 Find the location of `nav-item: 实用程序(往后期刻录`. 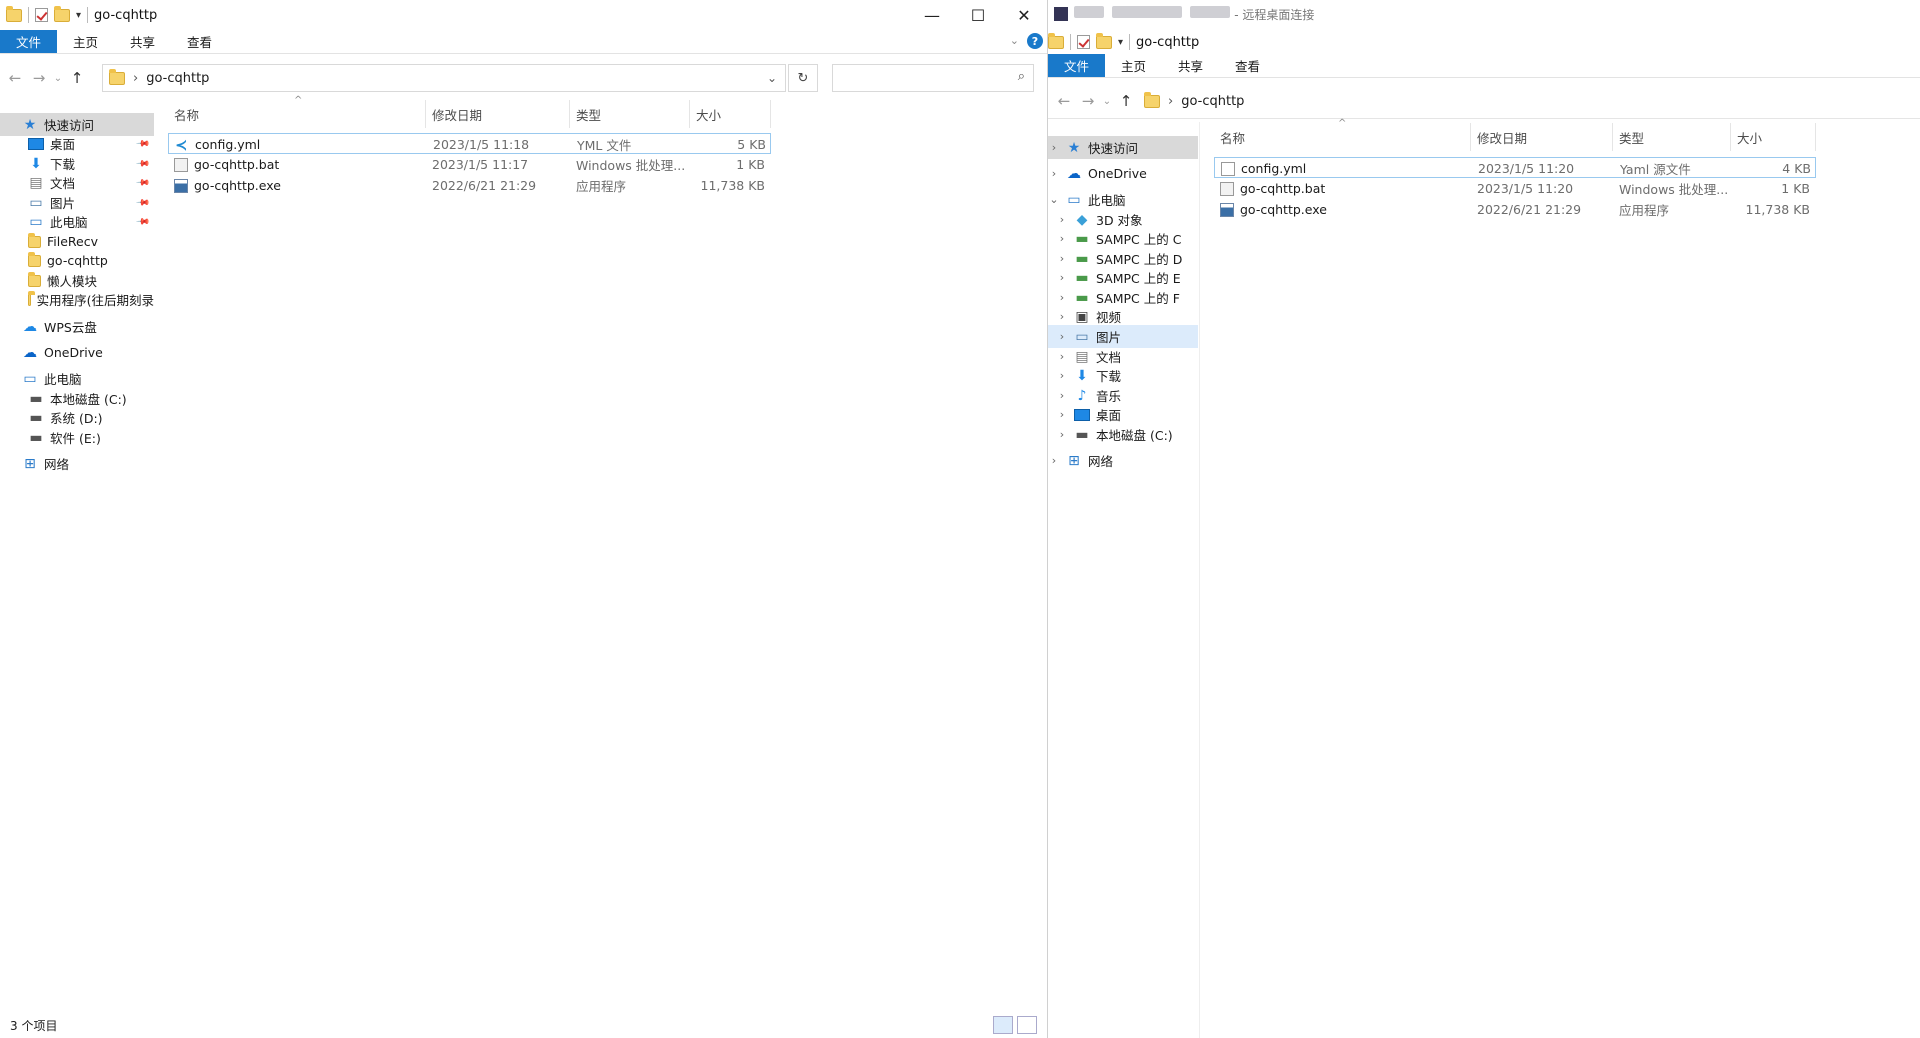

nav-item: 实用程序(往后期刻录 is located at coordinates (77, 299).